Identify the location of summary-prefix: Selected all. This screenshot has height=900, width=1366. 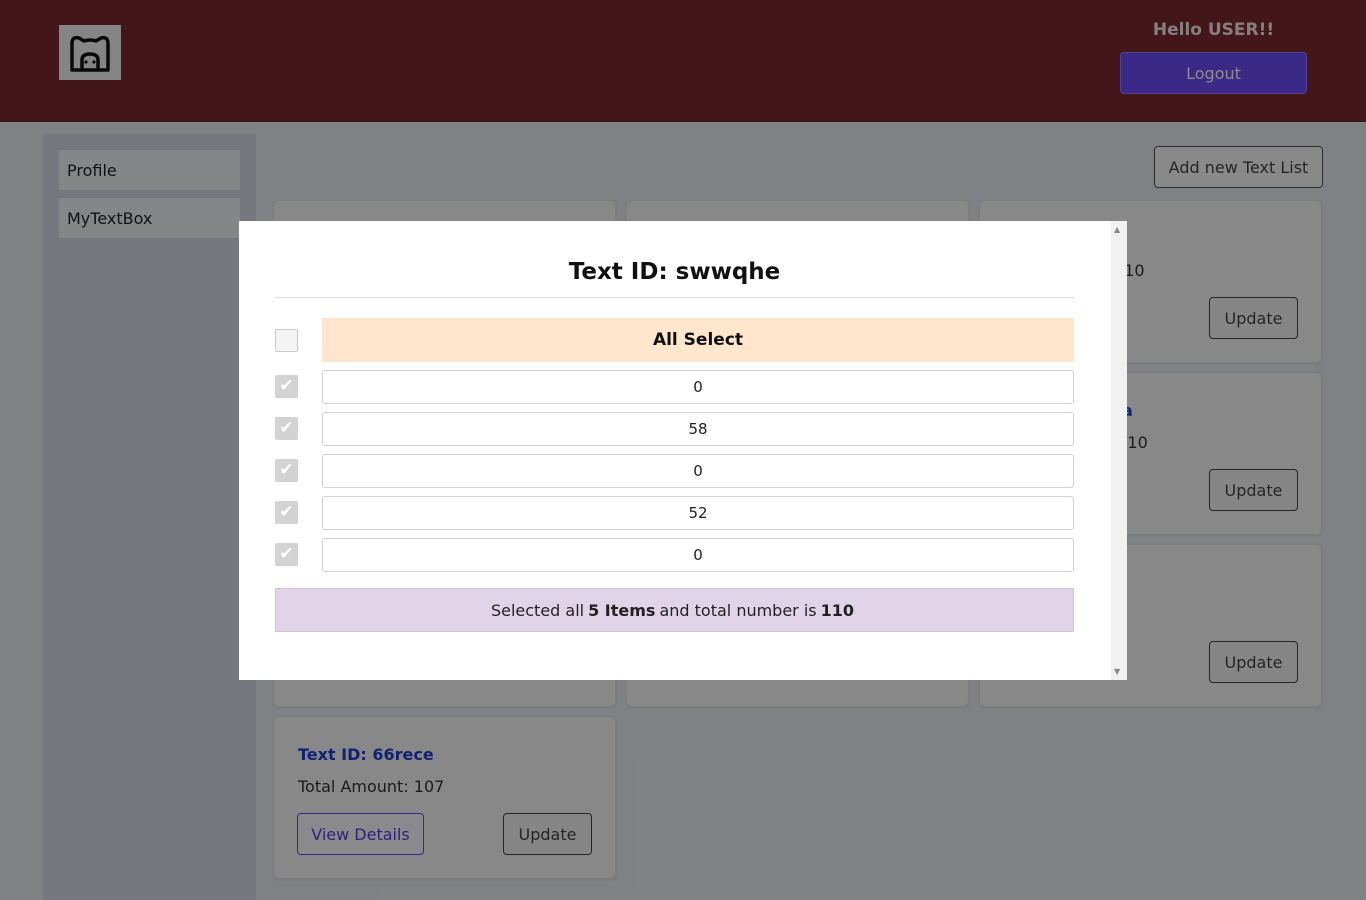
(537, 610).